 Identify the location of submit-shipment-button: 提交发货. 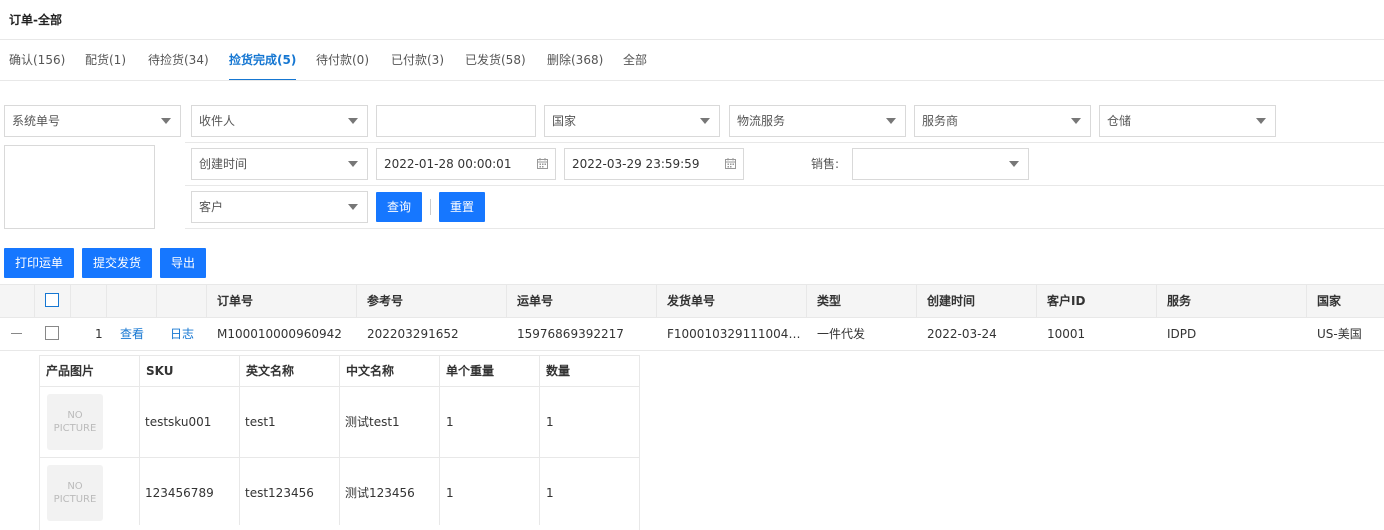
(117, 263).